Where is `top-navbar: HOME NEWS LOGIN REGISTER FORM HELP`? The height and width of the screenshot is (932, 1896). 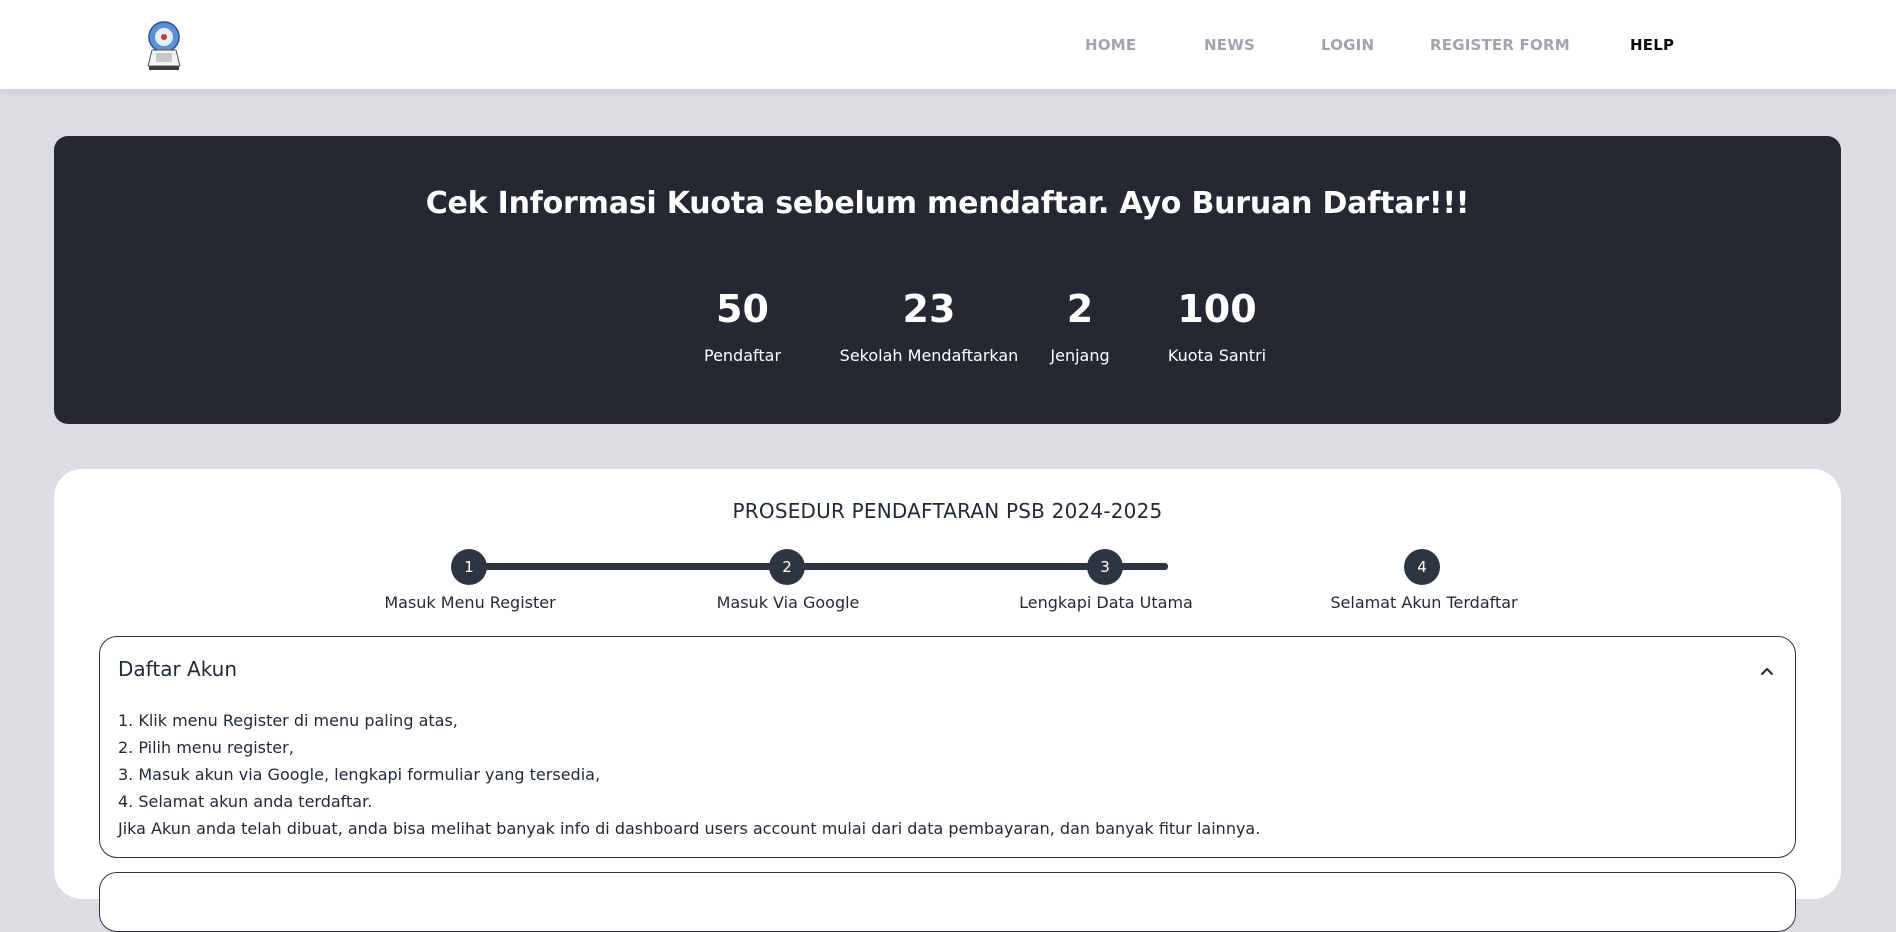 top-navbar: HOME NEWS LOGIN REGISTER FORM HELP is located at coordinates (948, 45).